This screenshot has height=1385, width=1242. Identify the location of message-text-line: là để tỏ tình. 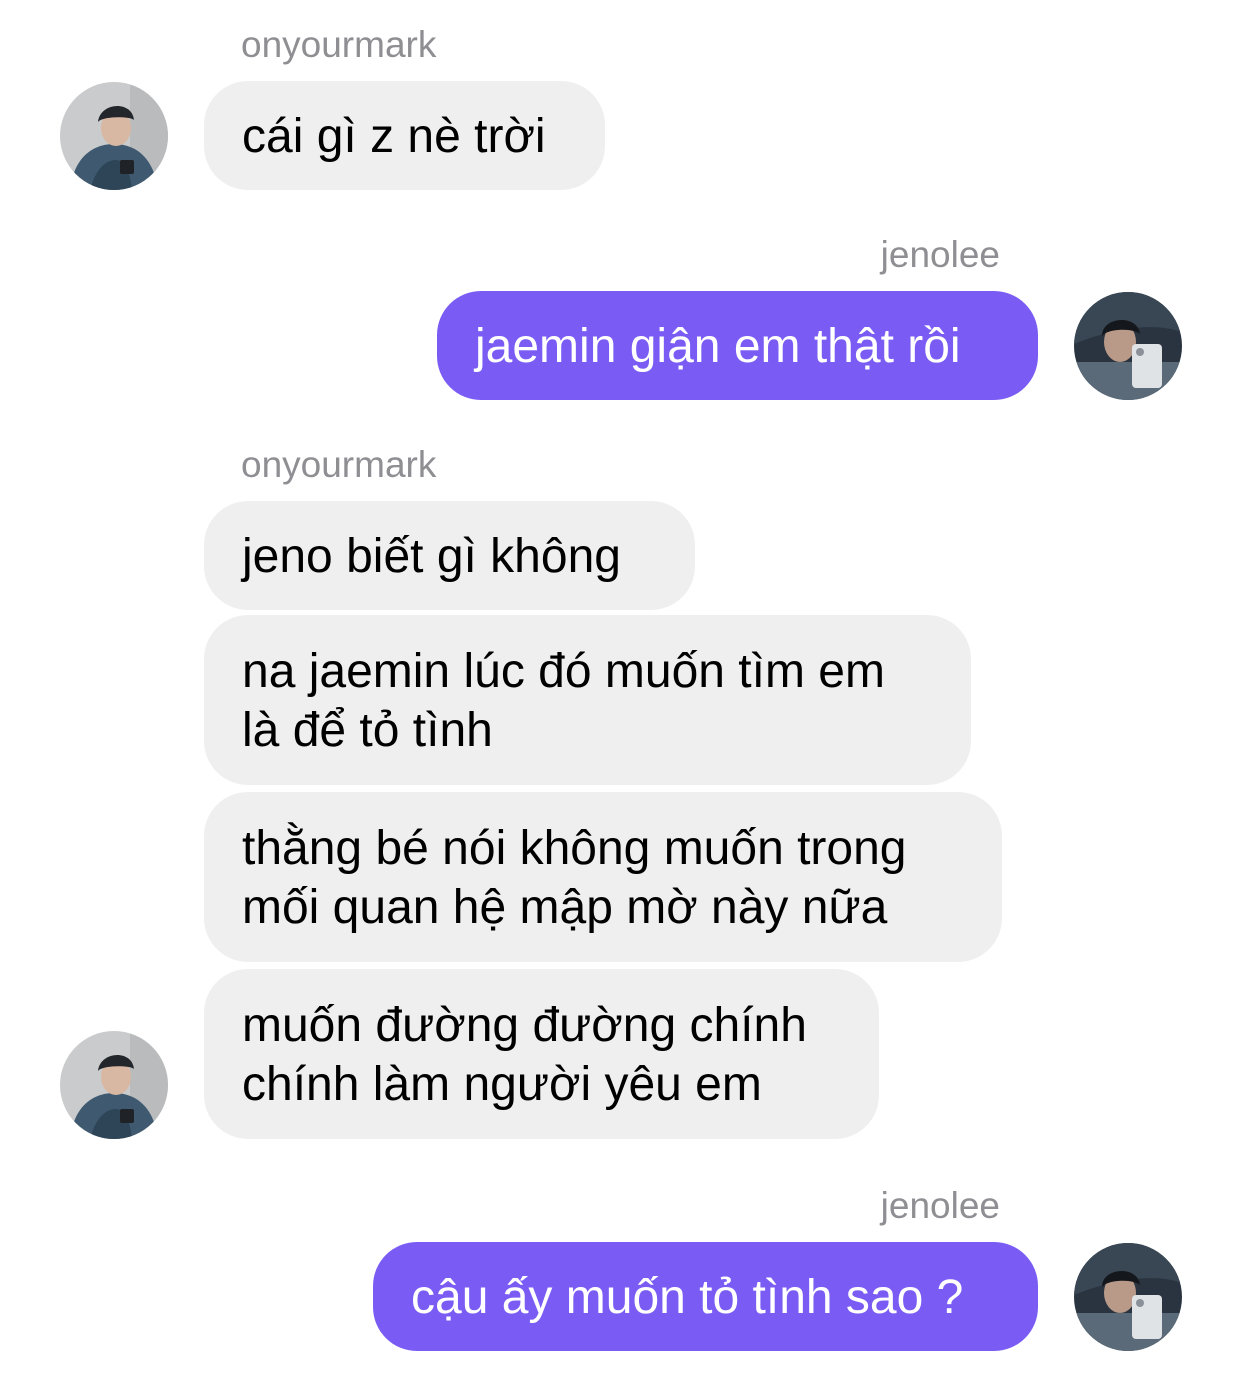
(367, 730).